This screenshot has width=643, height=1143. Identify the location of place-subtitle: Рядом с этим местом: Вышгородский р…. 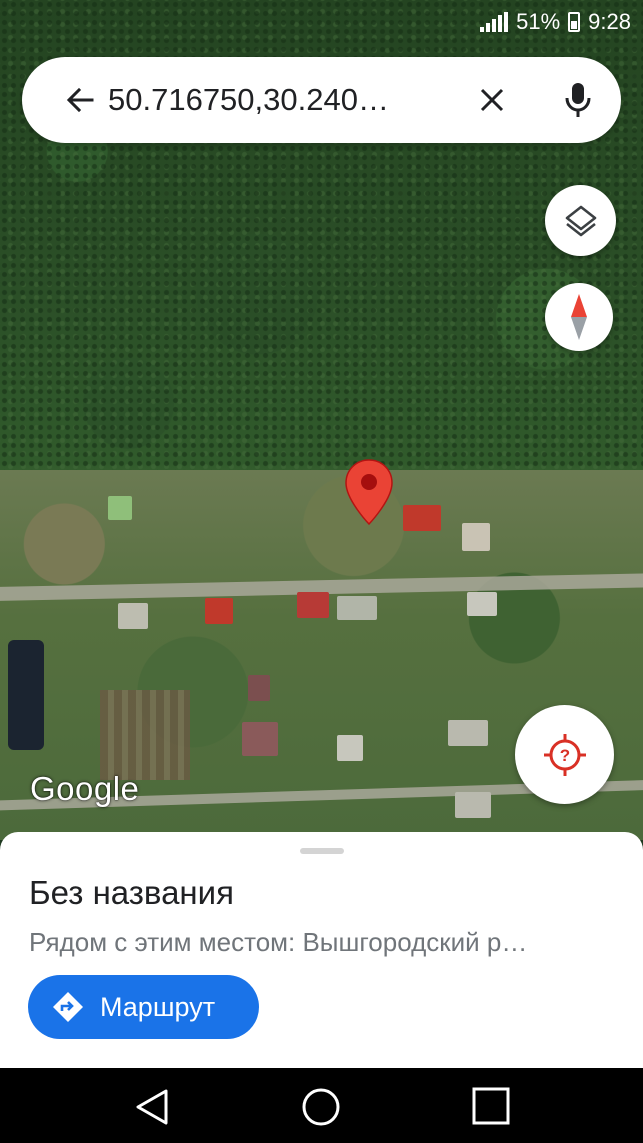
(278, 942).